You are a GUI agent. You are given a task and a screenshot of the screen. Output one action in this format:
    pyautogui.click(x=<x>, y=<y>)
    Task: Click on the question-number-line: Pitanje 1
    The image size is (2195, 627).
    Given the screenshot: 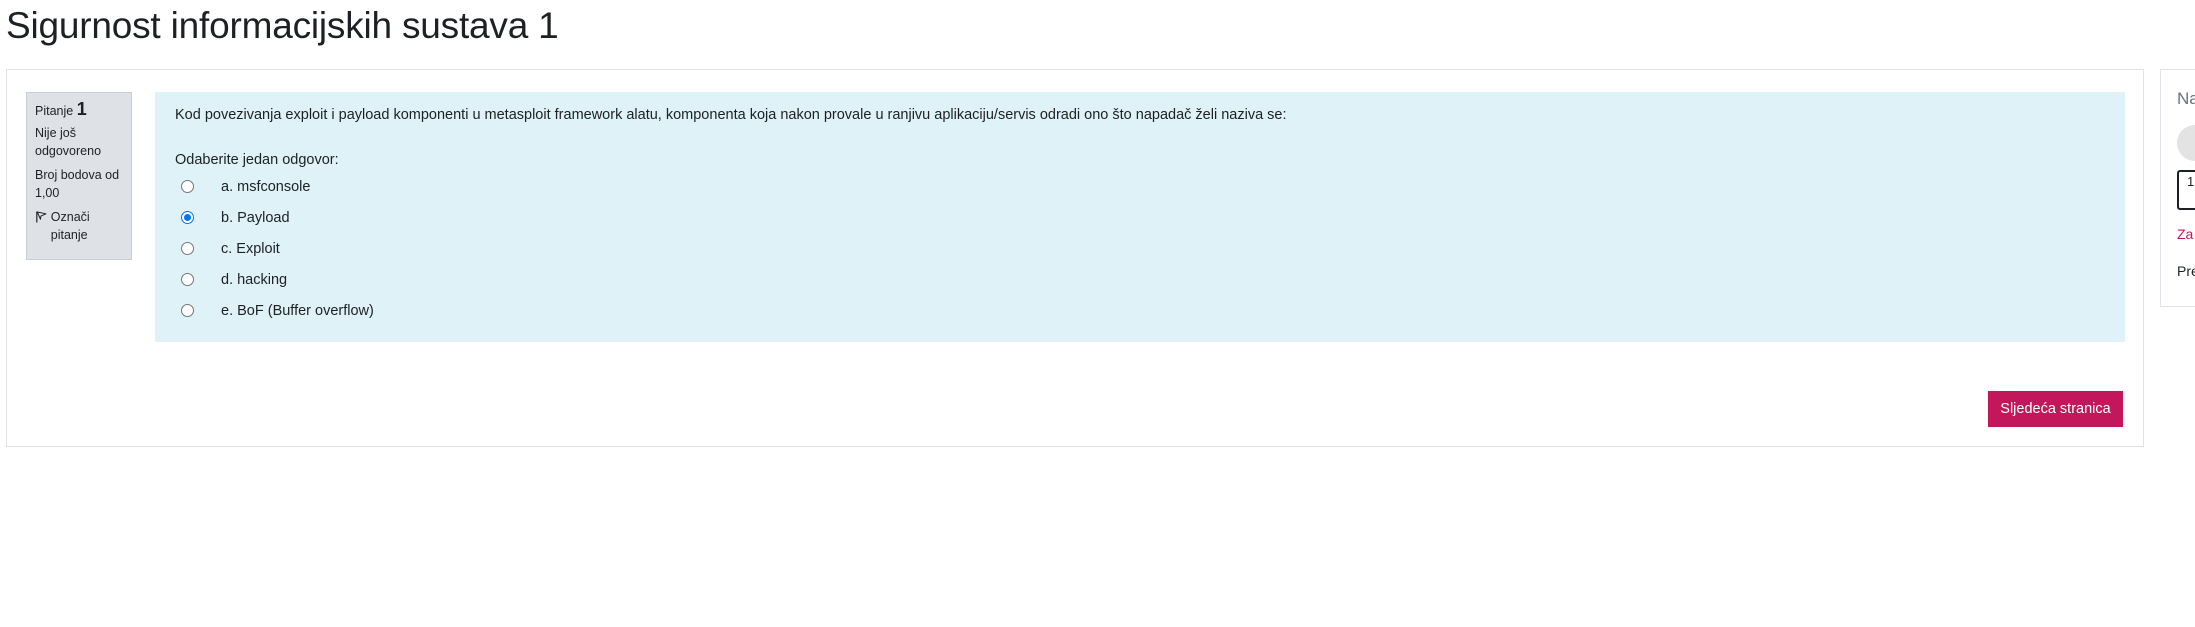 What is the action you would take?
    pyautogui.click(x=79, y=110)
    